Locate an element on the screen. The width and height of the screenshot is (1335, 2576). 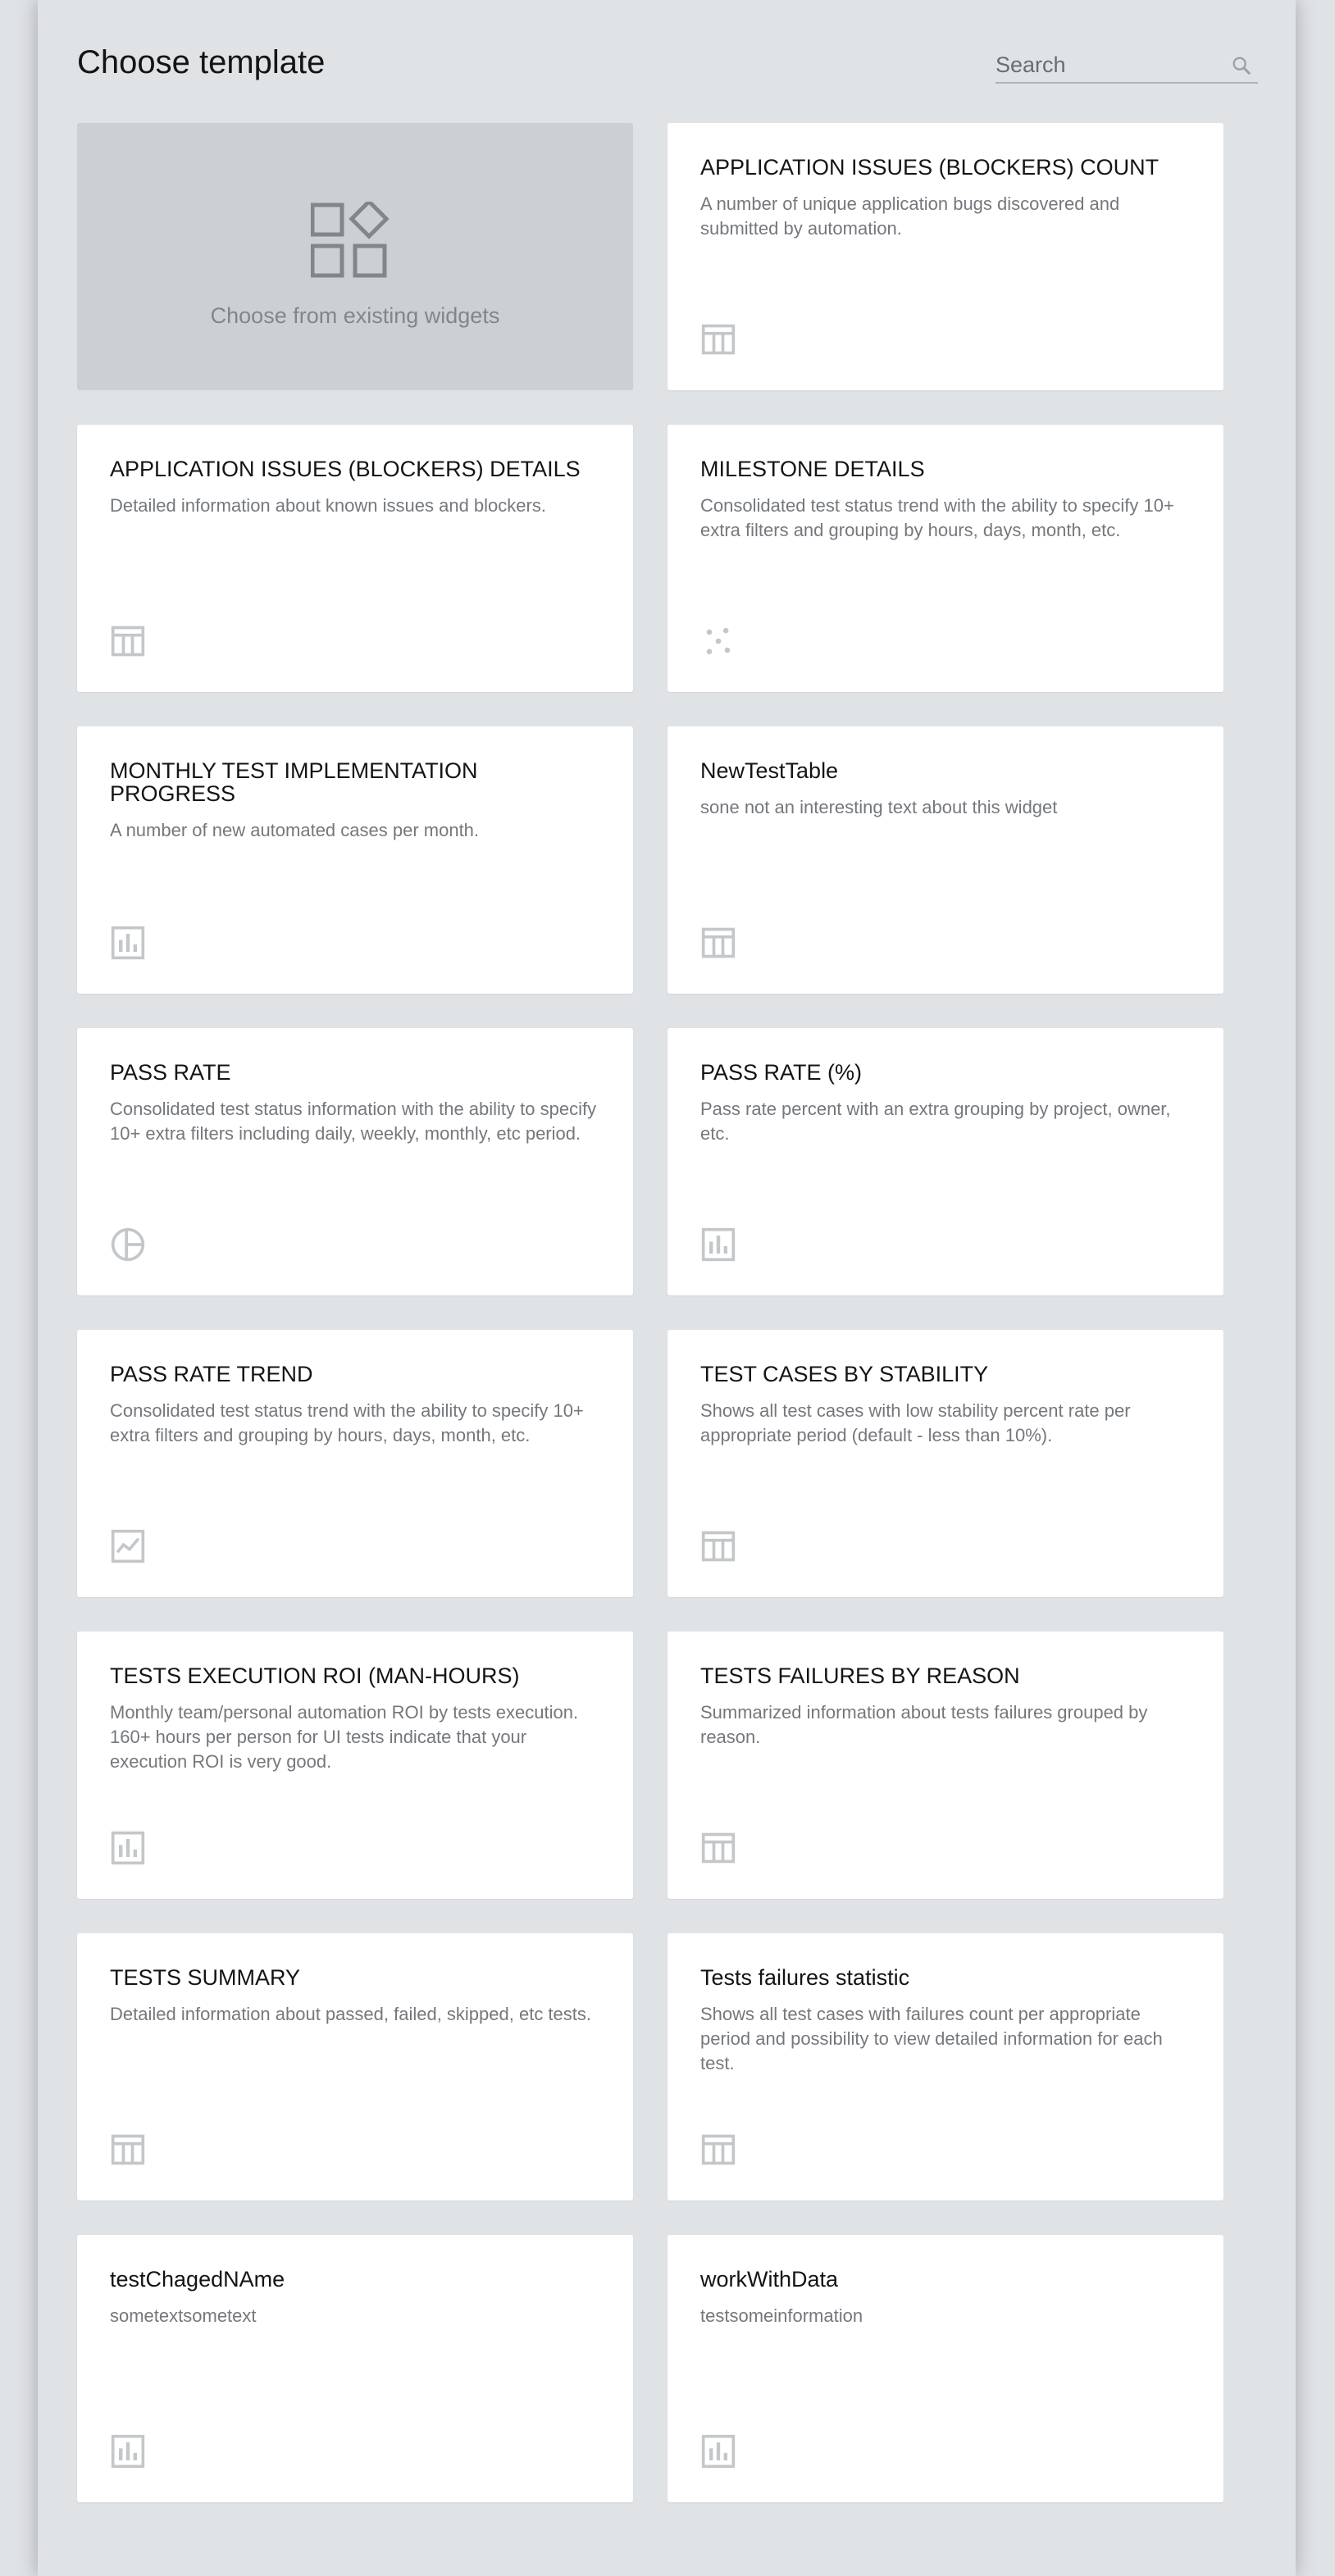
search-box is located at coordinates (1127, 66).